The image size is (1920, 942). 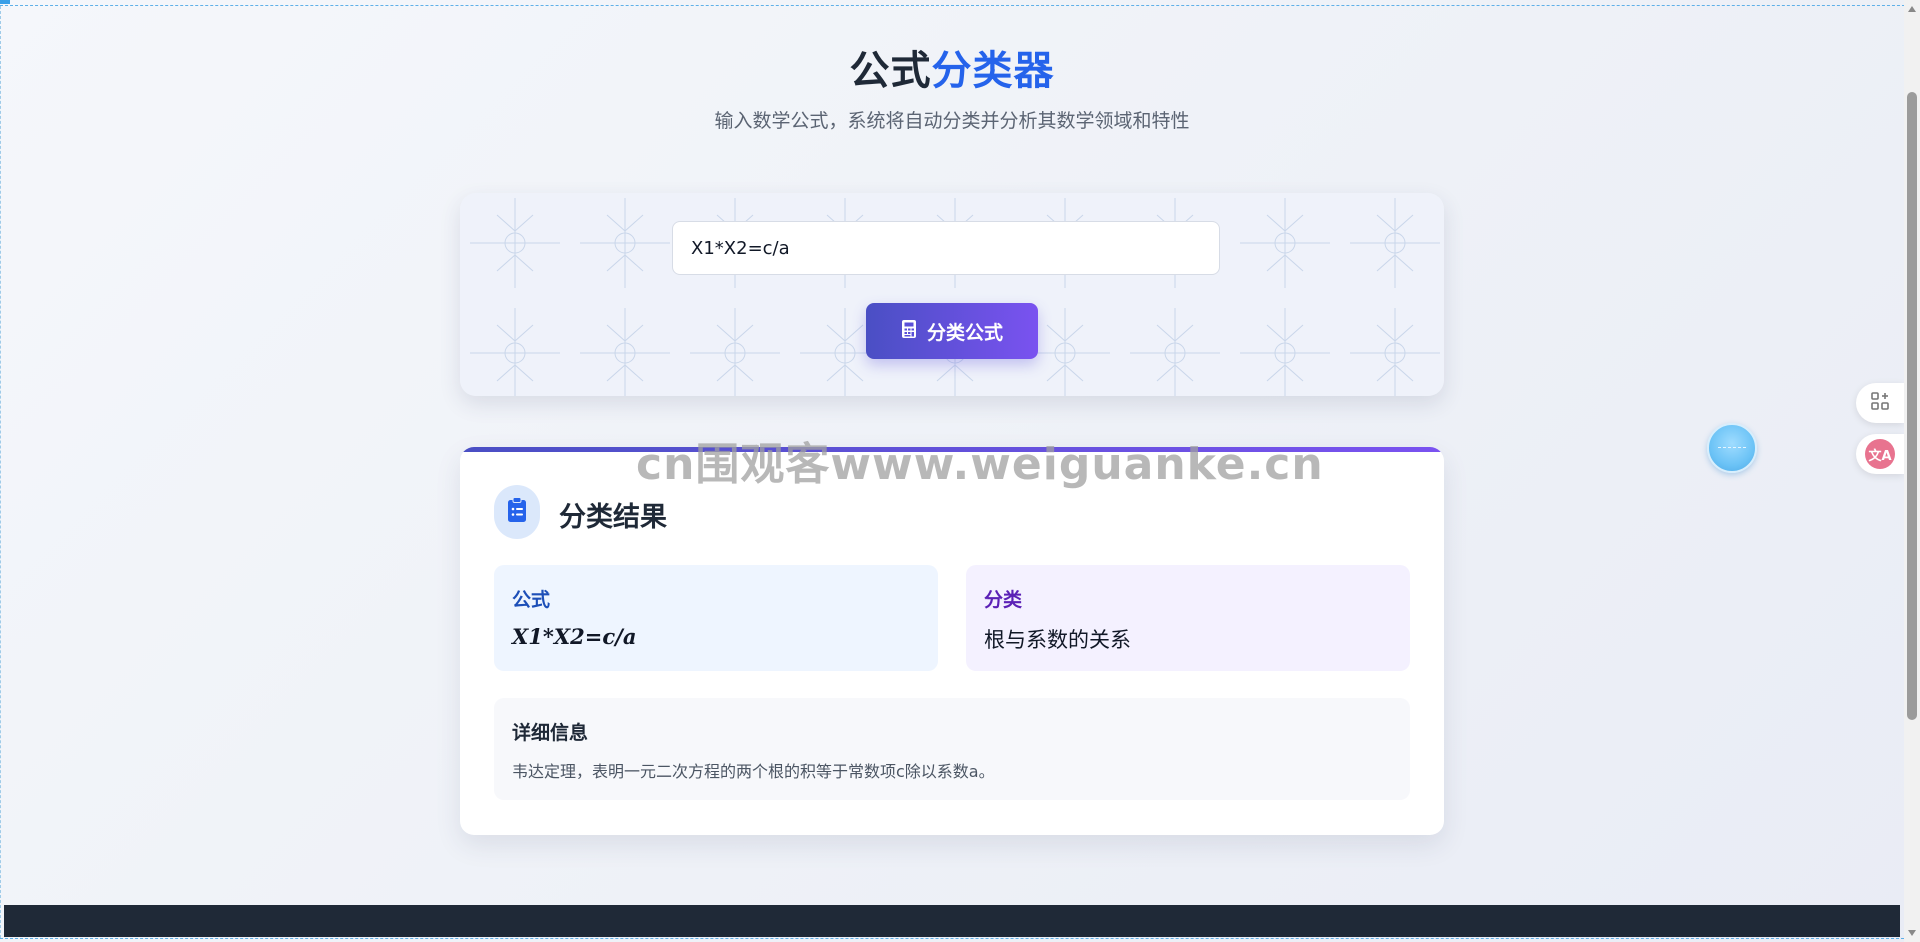 What do you see at coordinates (1732, 448) in the screenshot?
I see `floating-assistant-ball` at bounding box center [1732, 448].